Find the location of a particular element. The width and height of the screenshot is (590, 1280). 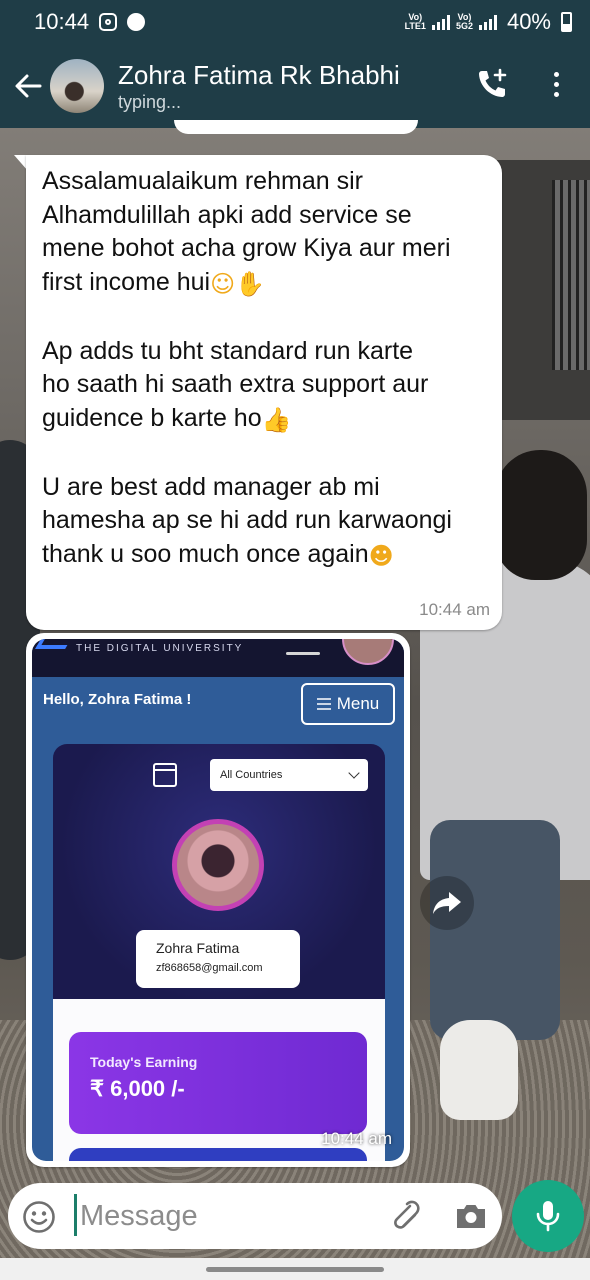

status-indicators: Vo) LTE1 Vo) 5G2 40% is located at coordinates (488, 22).